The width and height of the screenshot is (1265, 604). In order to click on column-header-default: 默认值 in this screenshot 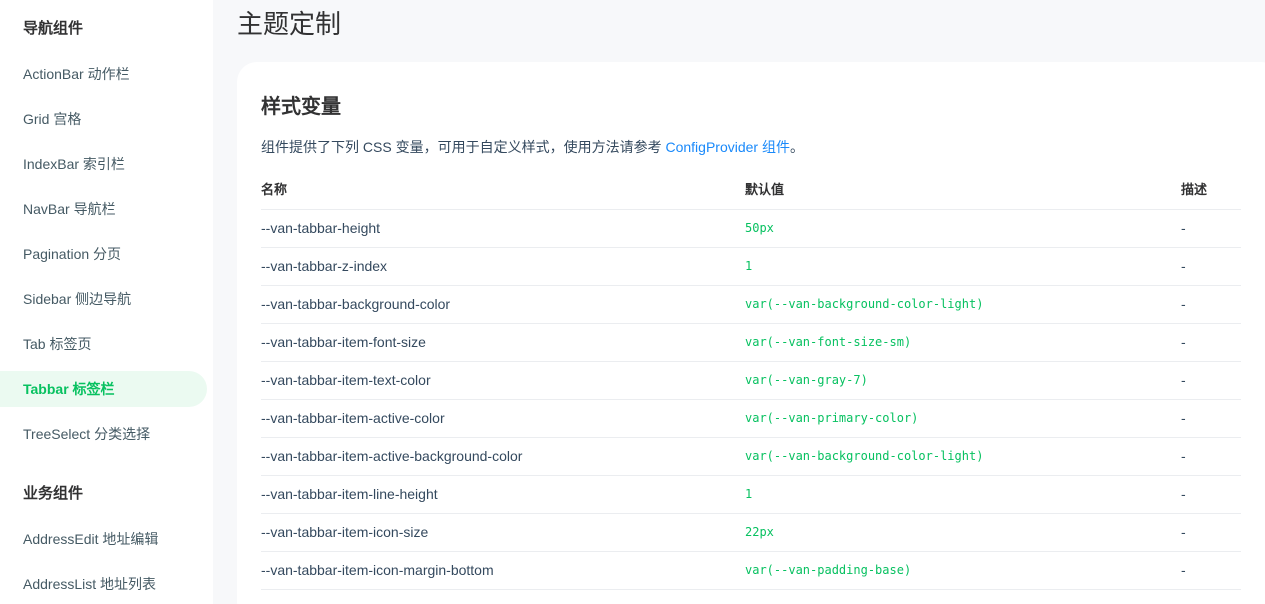, I will do `click(765, 189)`.